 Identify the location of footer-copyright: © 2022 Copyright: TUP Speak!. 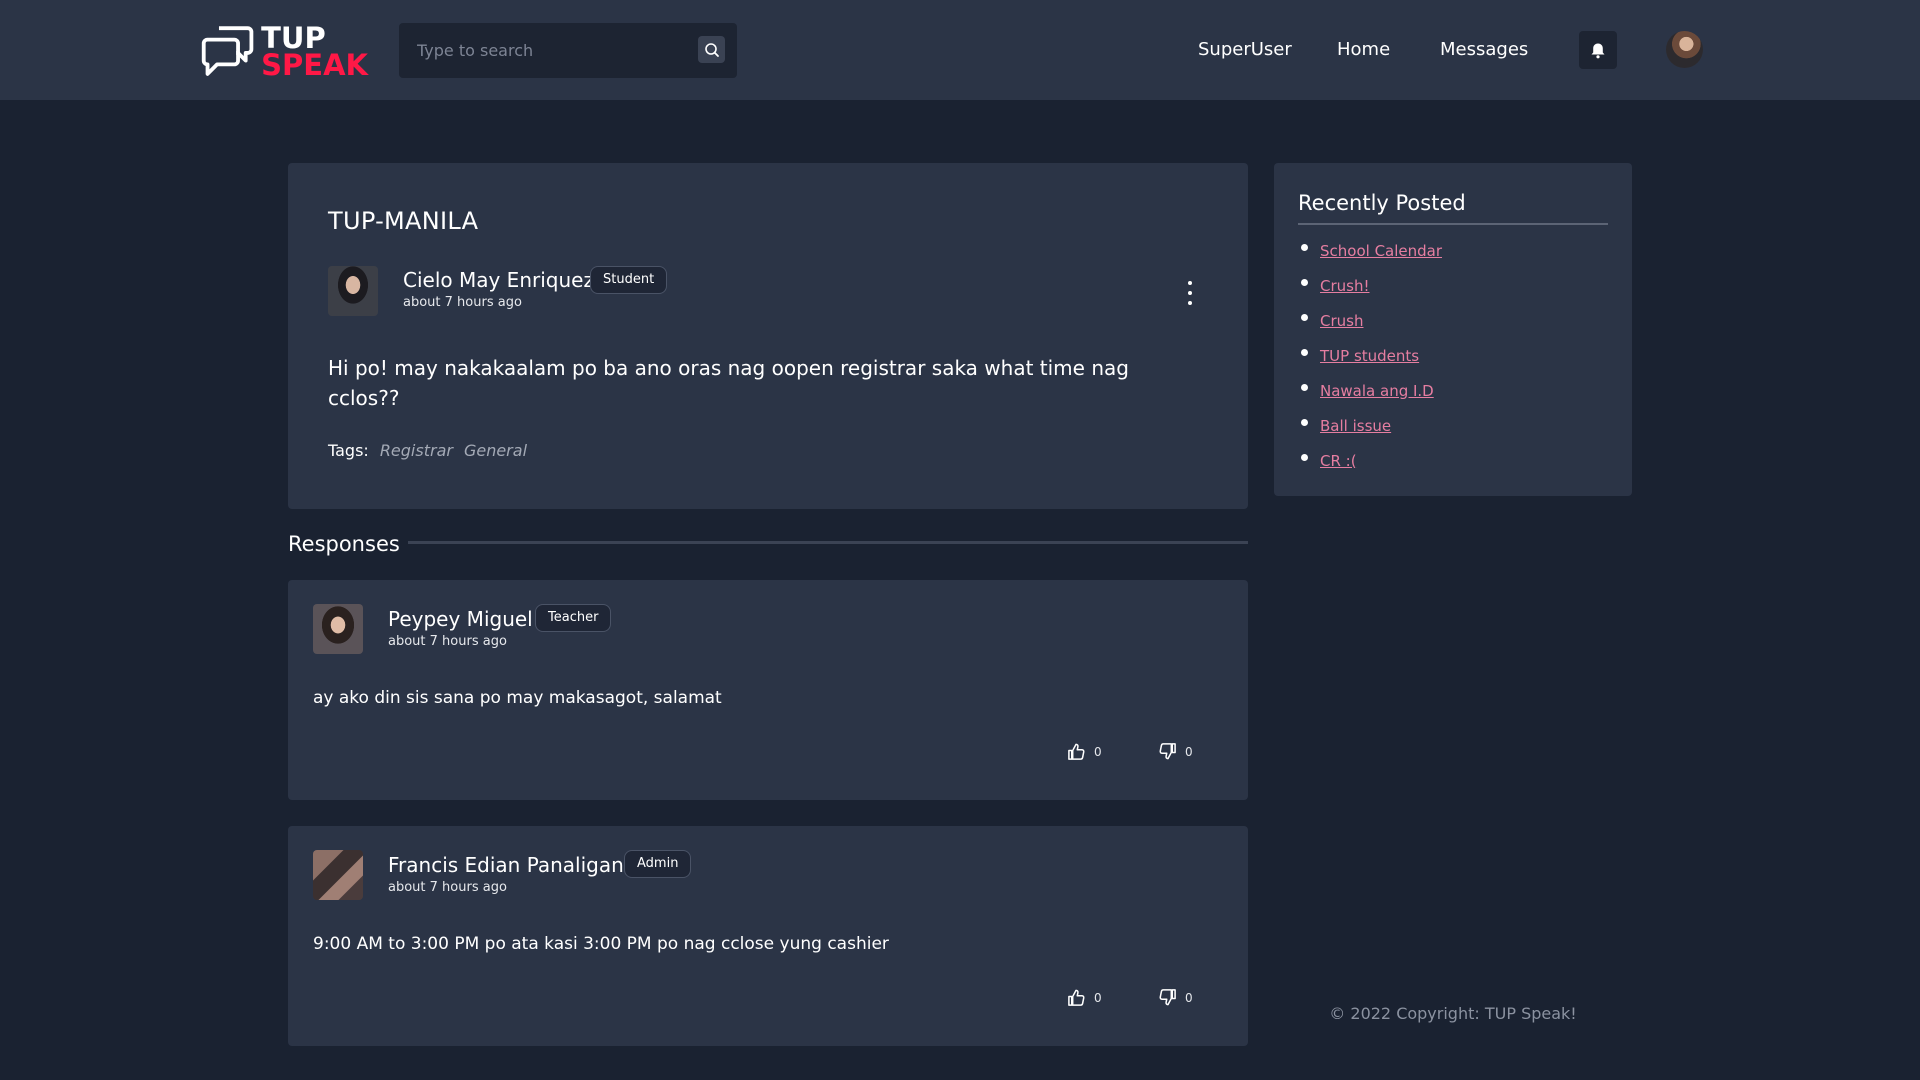
(1453, 1013).